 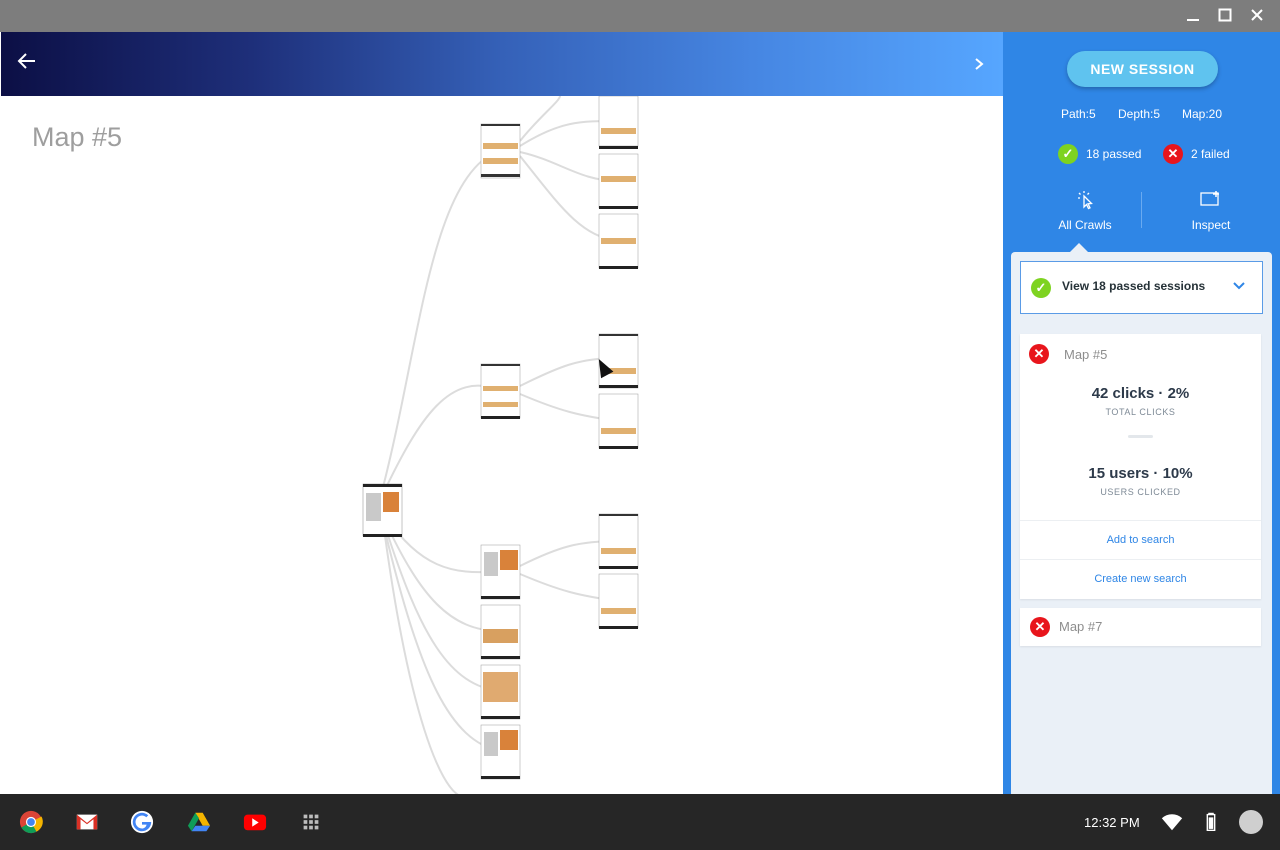 What do you see at coordinates (1081, 626) in the screenshot?
I see `session-name: Map #7` at bounding box center [1081, 626].